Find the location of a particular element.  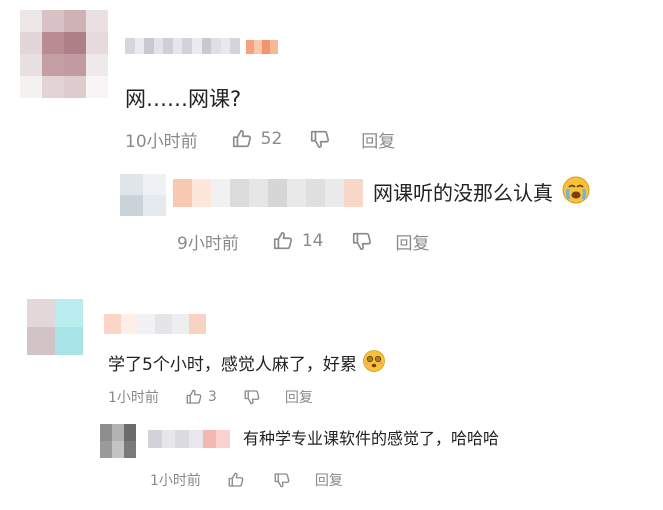

like-count: 3 is located at coordinates (212, 397).